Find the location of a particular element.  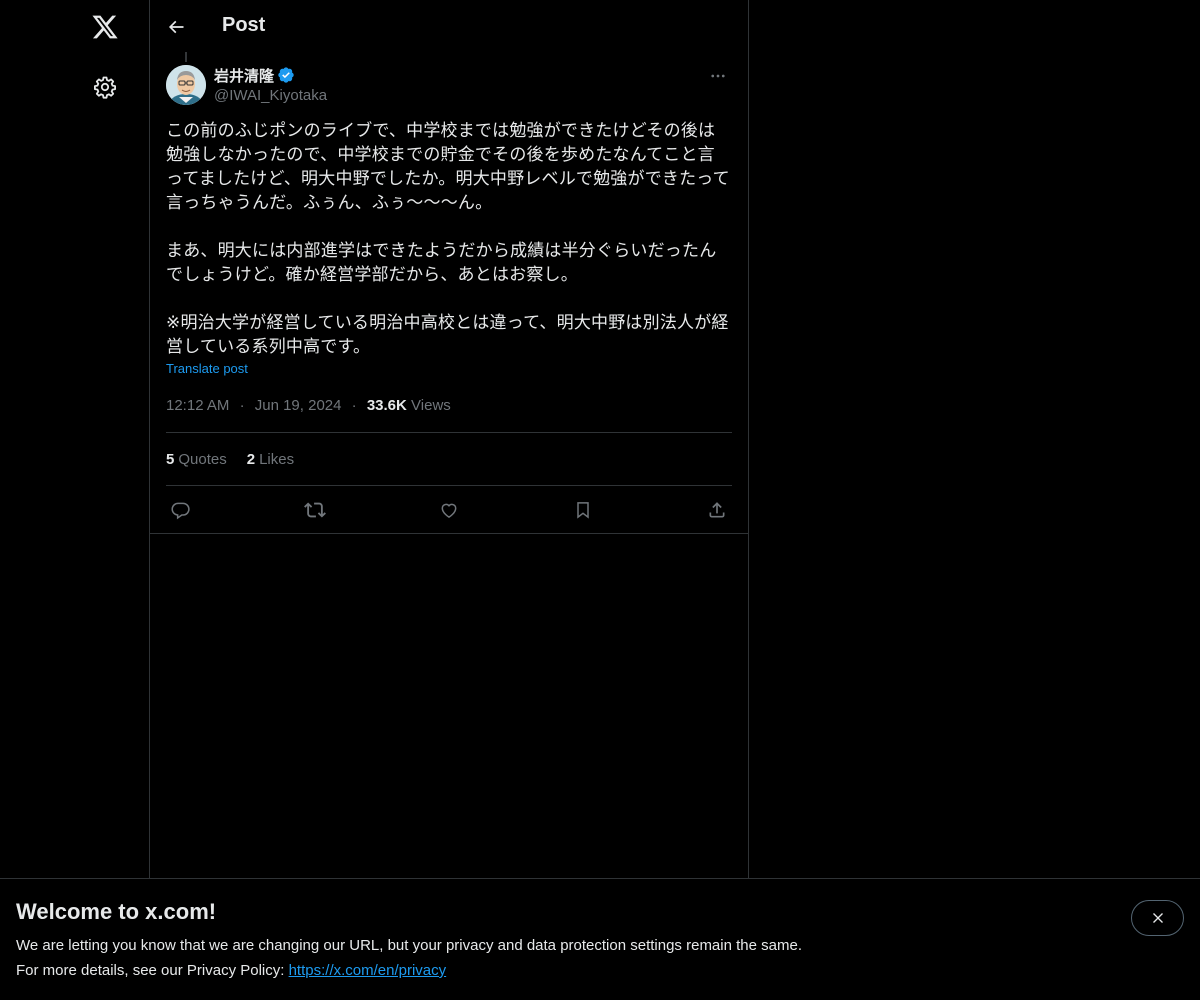

post-date: Jun 19, 2024 is located at coordinates (298, 405).